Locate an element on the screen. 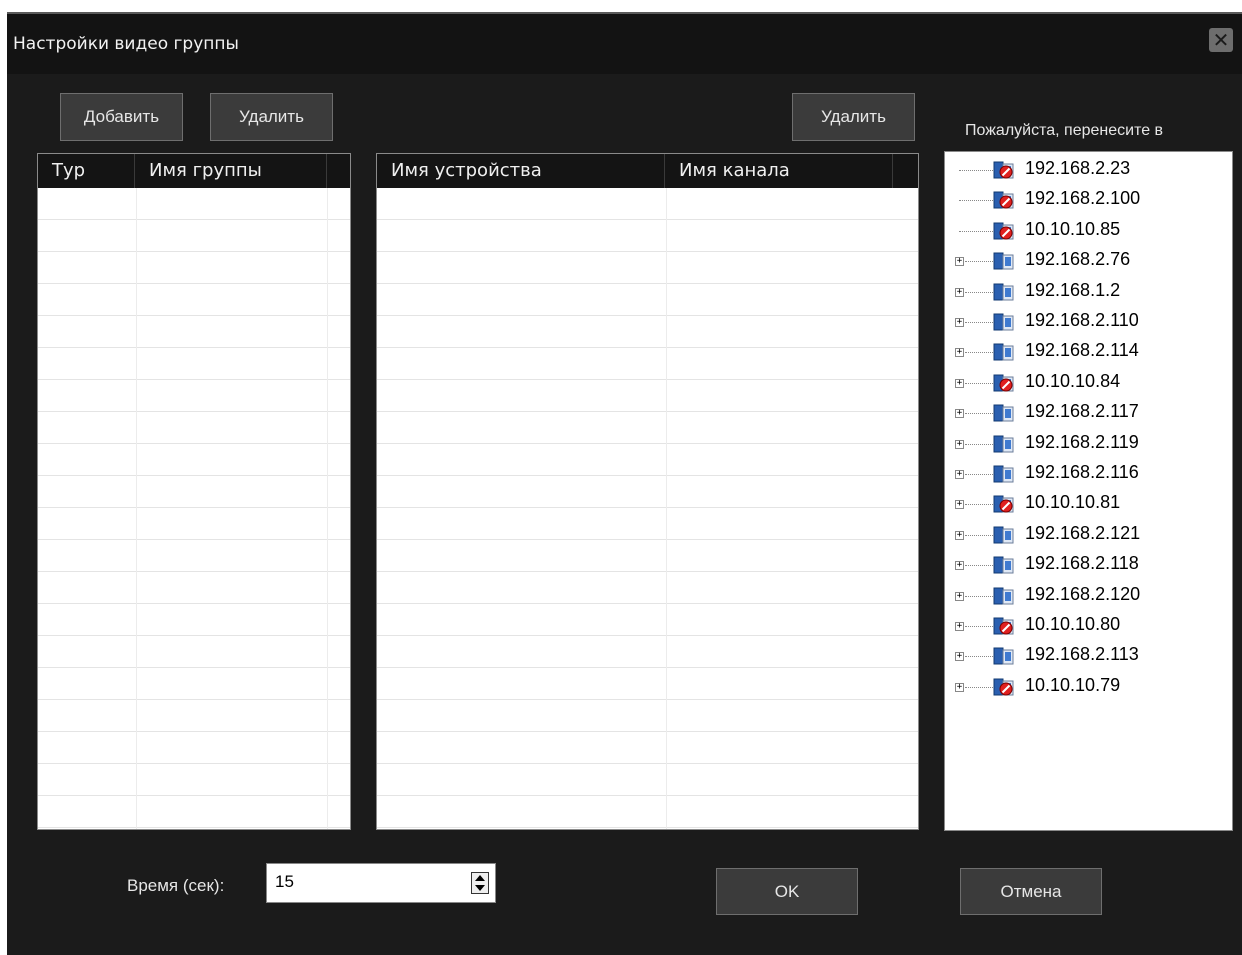 This screenshot has height=955, width=1242. delete-group-button: Удалить is located at coordinates (271, 117).